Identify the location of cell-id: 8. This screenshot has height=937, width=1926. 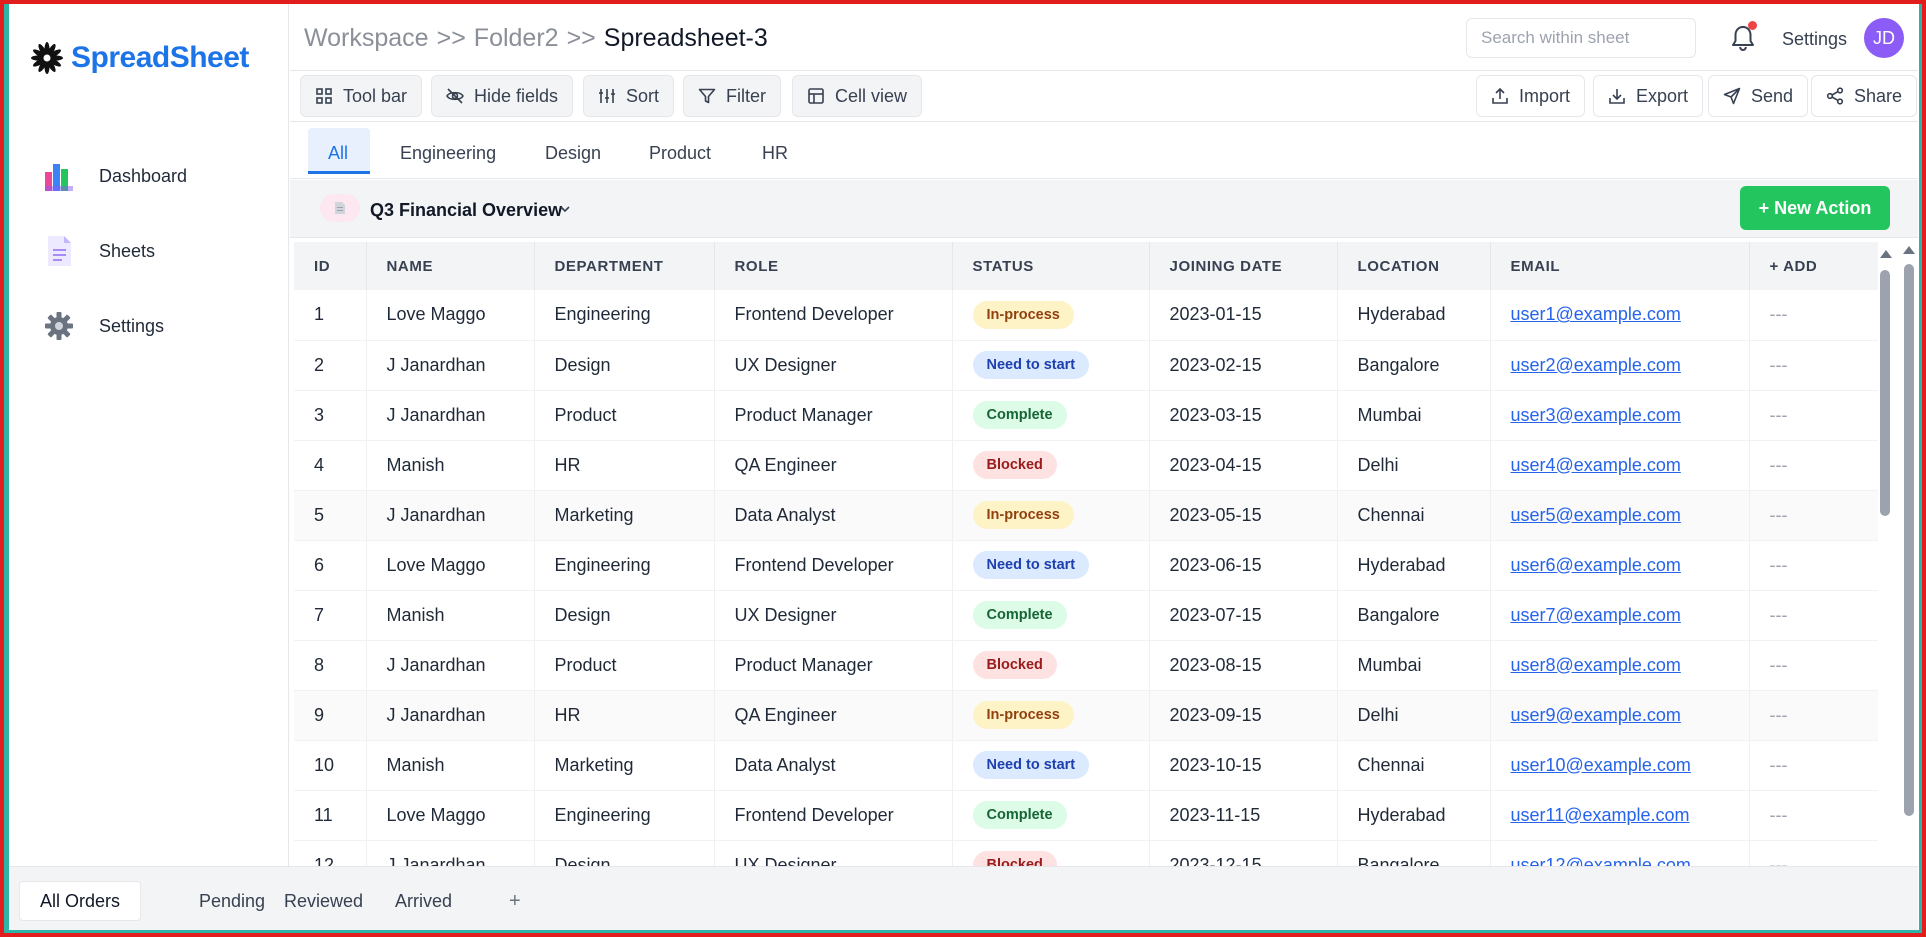
(330, 665).